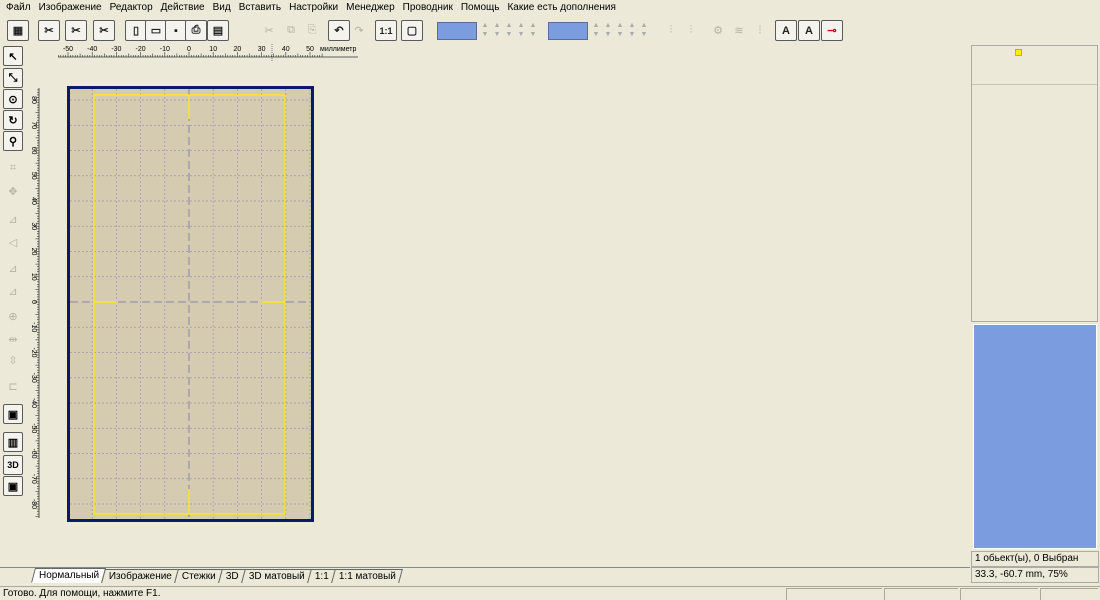 This screenshot has height=600, width=1100. I want to click on tab-0: Нормальный, so click(68, 575).